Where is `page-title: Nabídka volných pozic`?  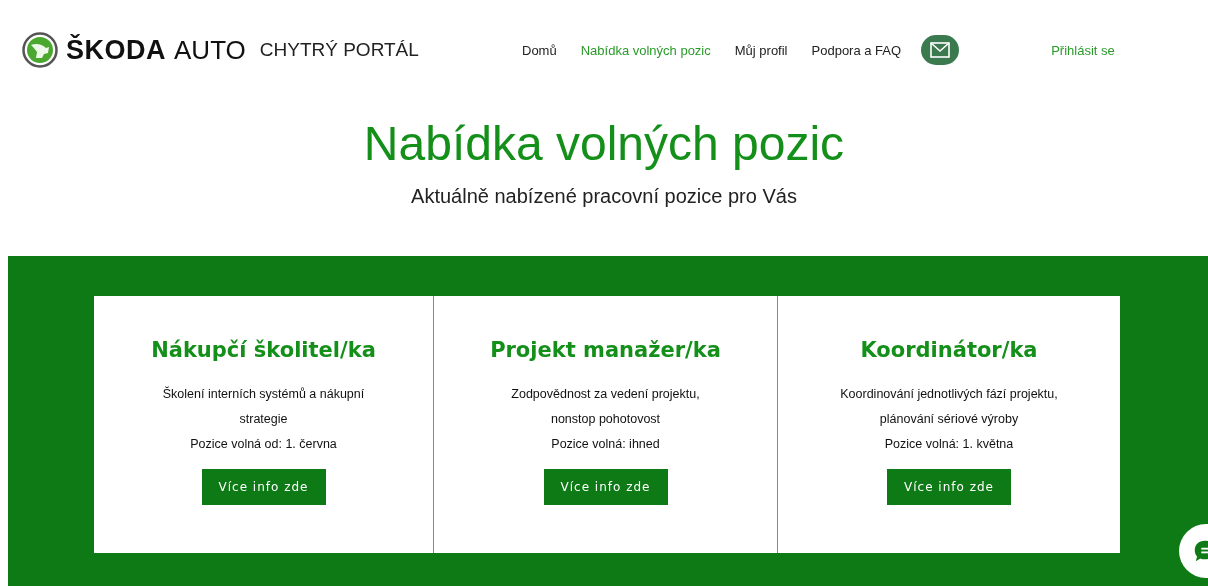 page-title: Nabídka volných pozic is located at coordinates (604, 144).